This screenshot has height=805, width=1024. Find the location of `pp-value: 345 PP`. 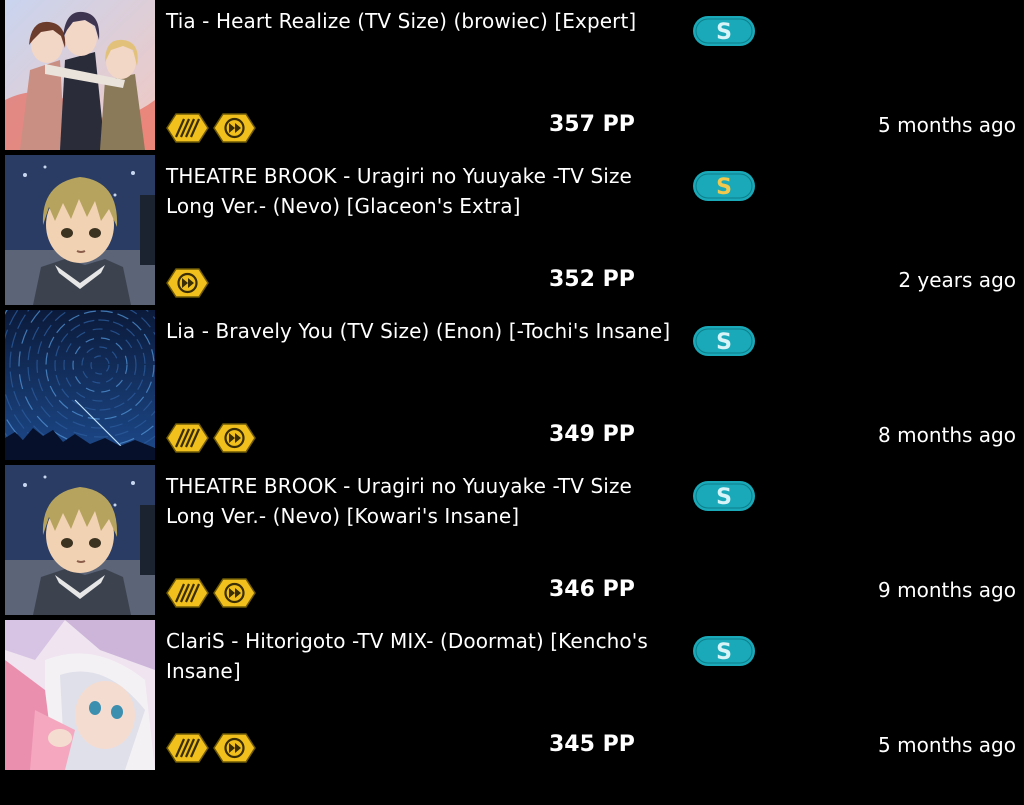

pp-value: 345 PP is located at coordinates (592, 744).